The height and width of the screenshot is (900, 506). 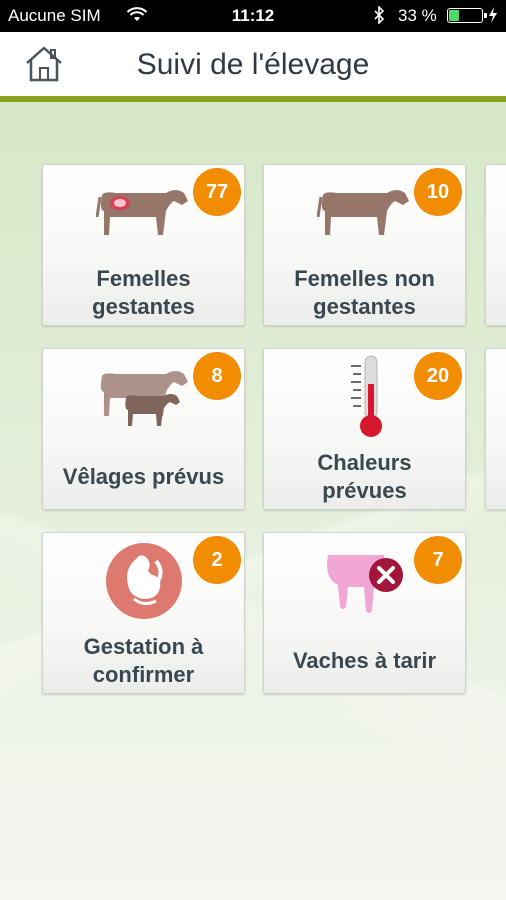 What do you see at coordinates (467, 15) in the screenshot?
I see `battery-icon` at bounding box center [467, 15].